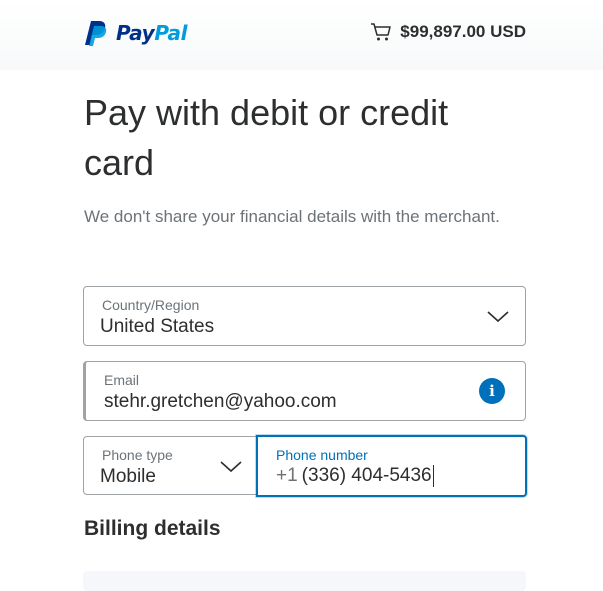 The width and height of the screenshot is (603, 591). I want to click on paypal-wordmark: PayPal, so click(152, 33).